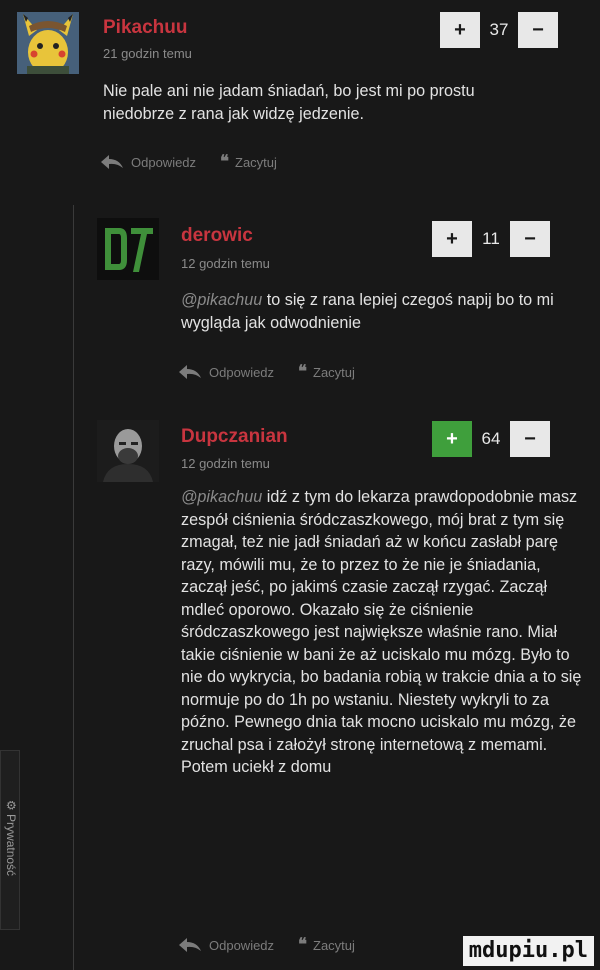 This screenshot has width=600, height=970. I want to click on privacy-settings-tab: ⚙ Prywatność, so click(10, 840).